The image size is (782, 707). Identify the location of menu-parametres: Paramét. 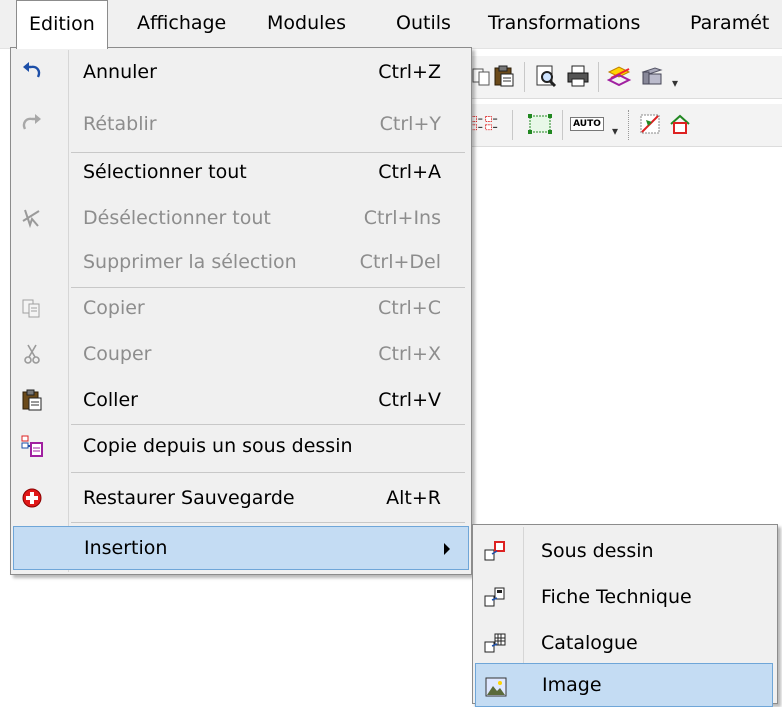
(729, 24).